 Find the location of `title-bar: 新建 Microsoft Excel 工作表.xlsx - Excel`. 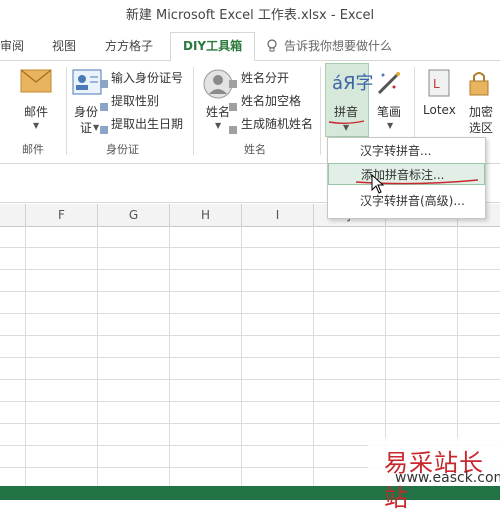

title-bar: 新建 Microsoft Excel 工作表.xlsx - Excel is located at coordinates (250, 14).